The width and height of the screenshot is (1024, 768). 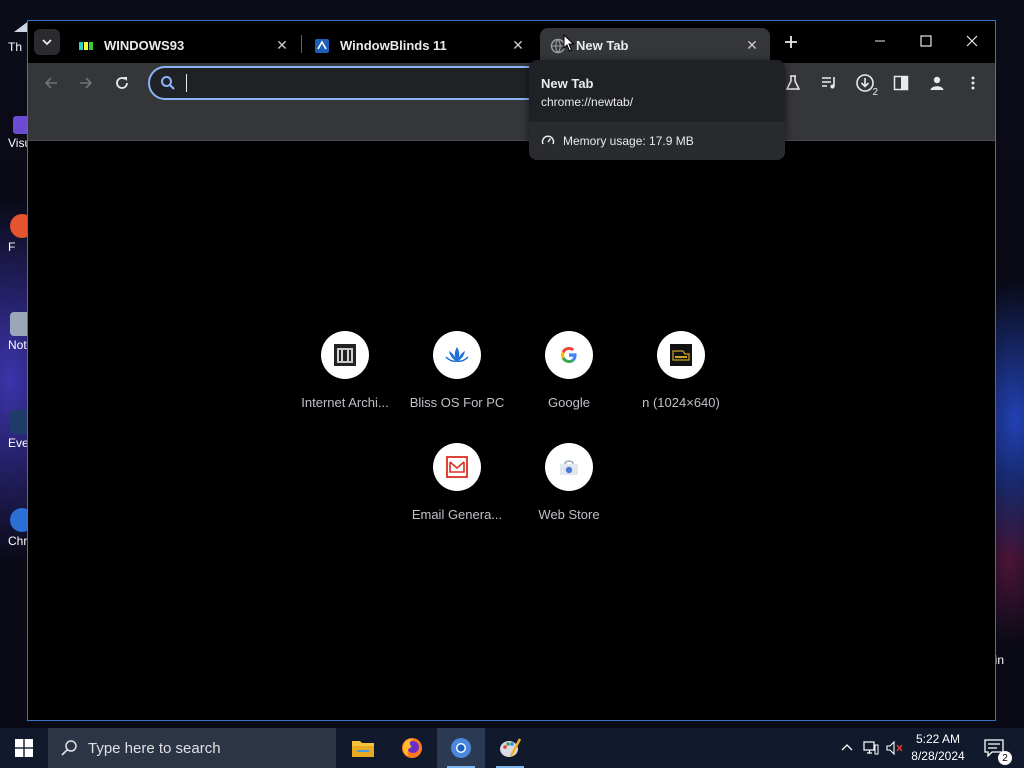 What do you see at coordinates (681, 402) in the screenshot?
I see `shortcut-label: n (1024×640)` at bounding box center [681, 402].